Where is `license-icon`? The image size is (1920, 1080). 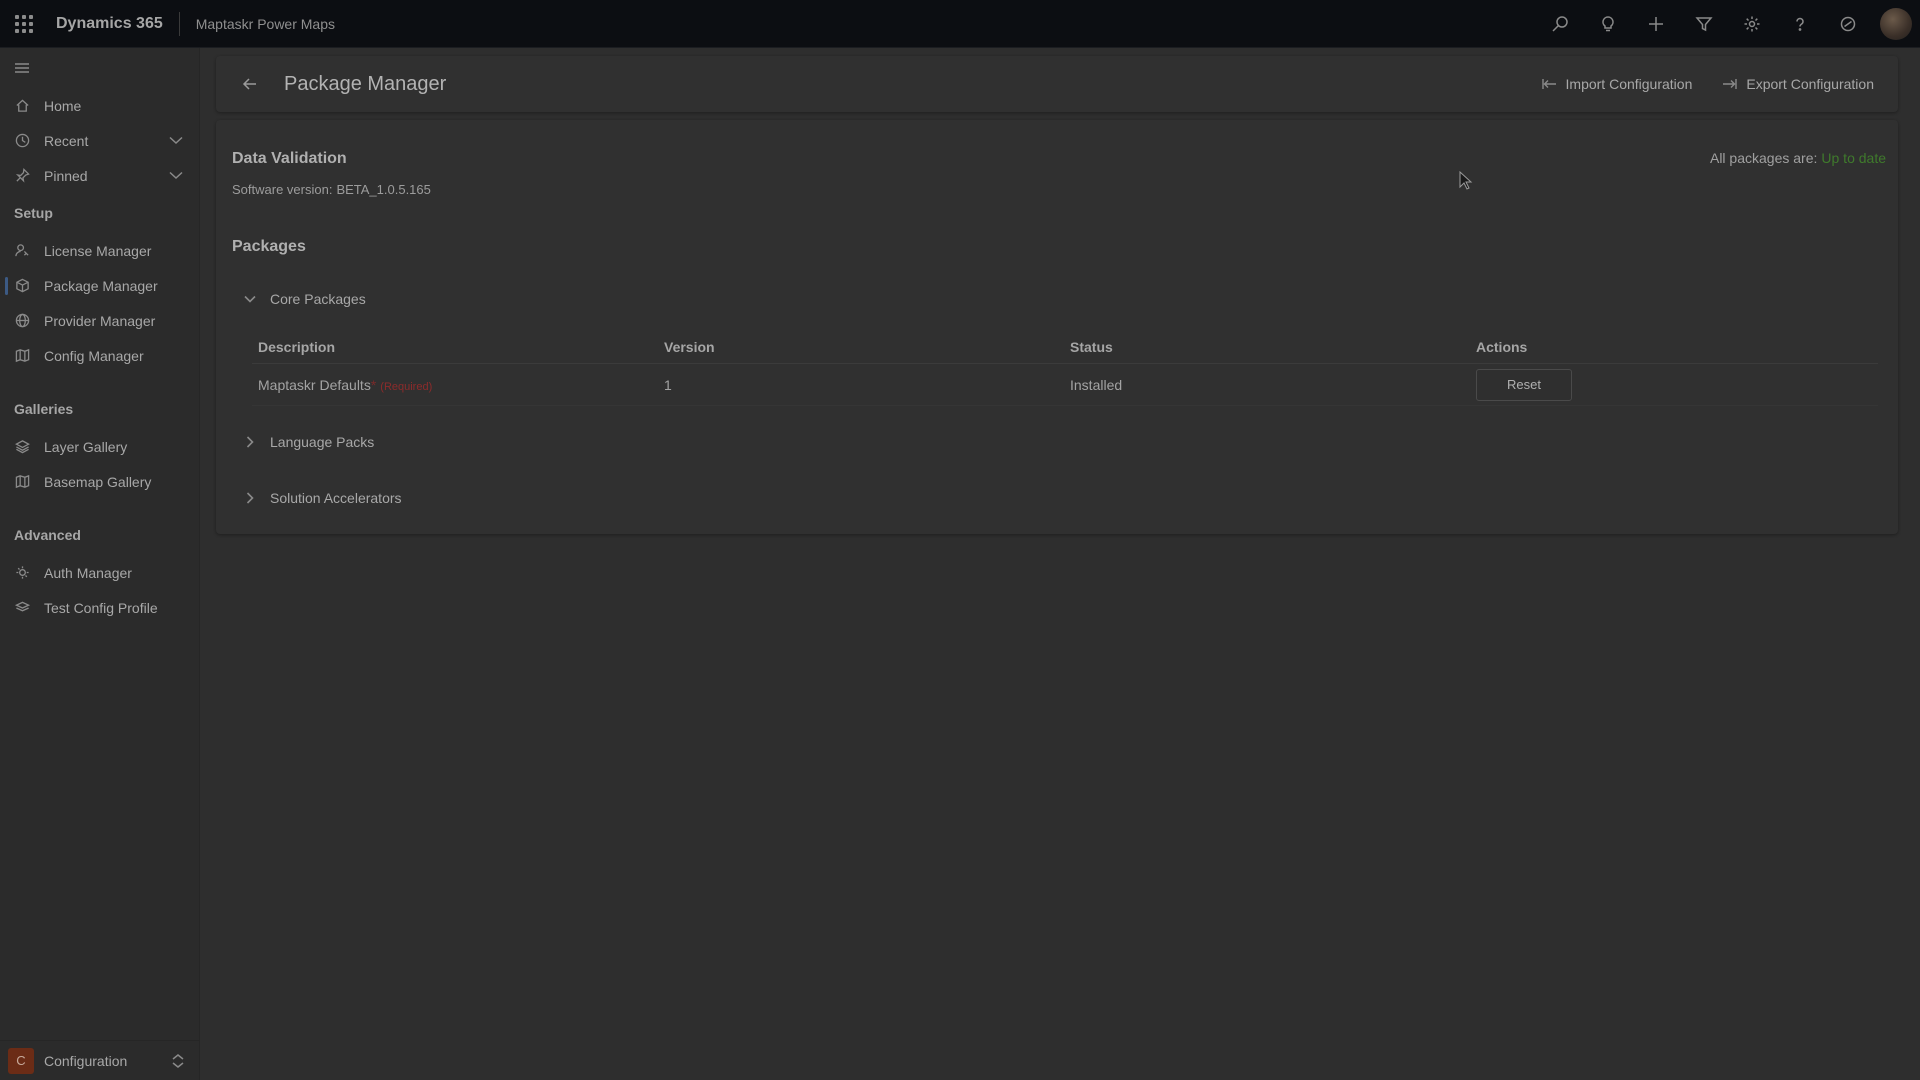
license-icon is located at coordinates (22, 251).